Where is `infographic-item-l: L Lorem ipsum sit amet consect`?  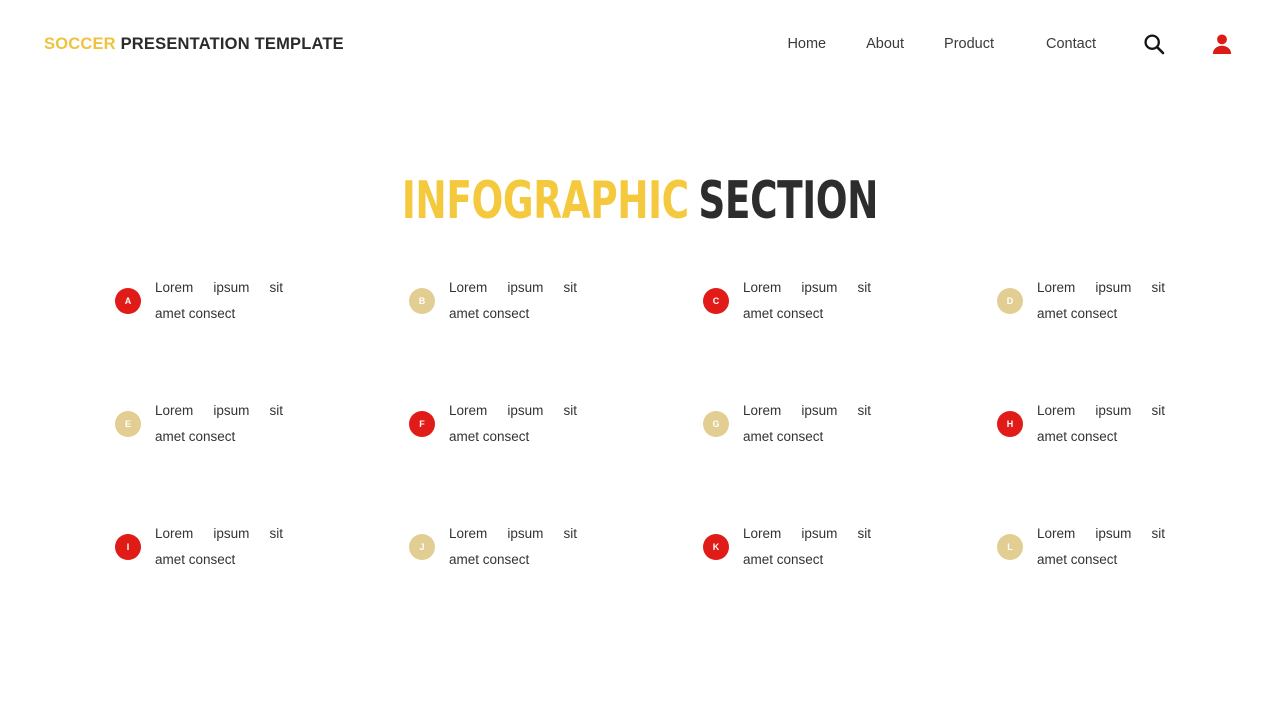 infographic-item-l: L Lorem ipsum sit amet consect is located at coordinates (1138, 582).